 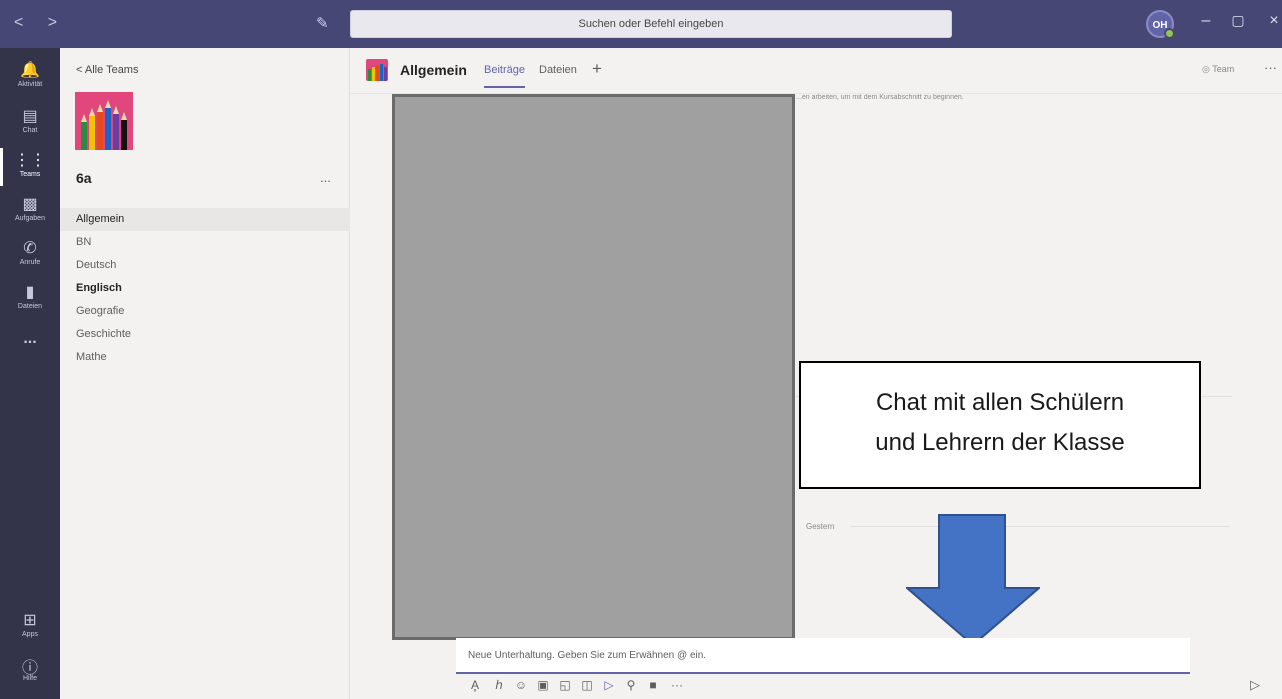 What do you see at coordinates (205, 357) in the screenshot?
I see `channel-item-mathe: Mathe` at bounding box center [205, 357].